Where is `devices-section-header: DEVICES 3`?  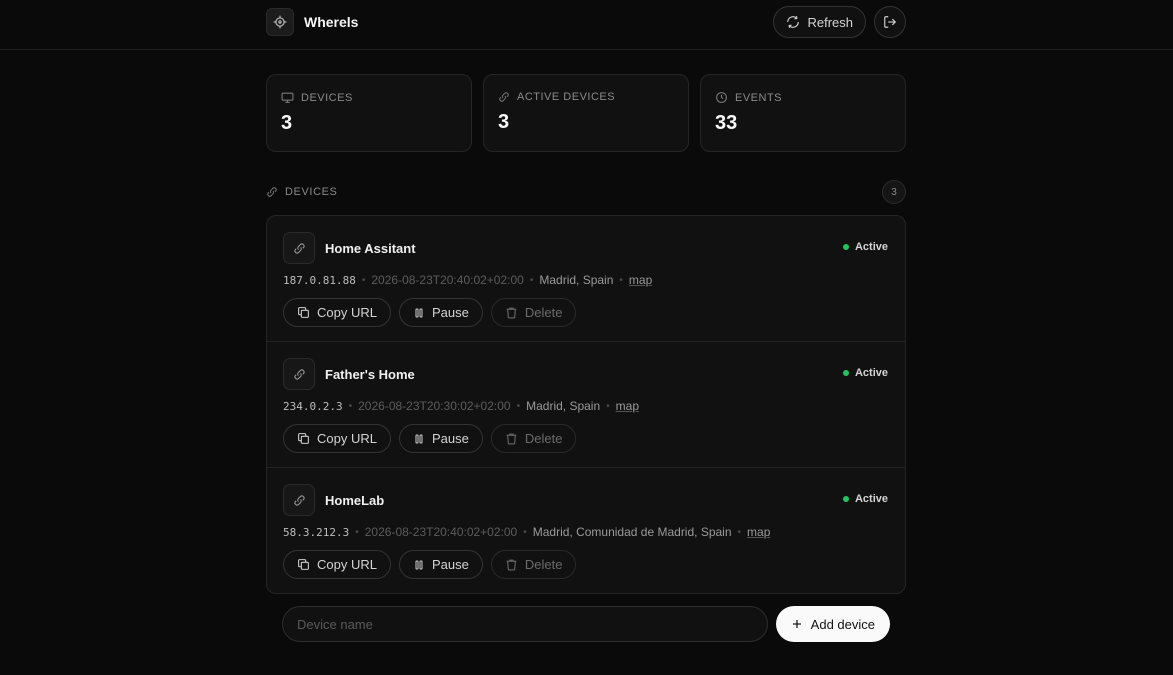
devices-section-header: DEVICES 3 is located at coordinates (586, 192).